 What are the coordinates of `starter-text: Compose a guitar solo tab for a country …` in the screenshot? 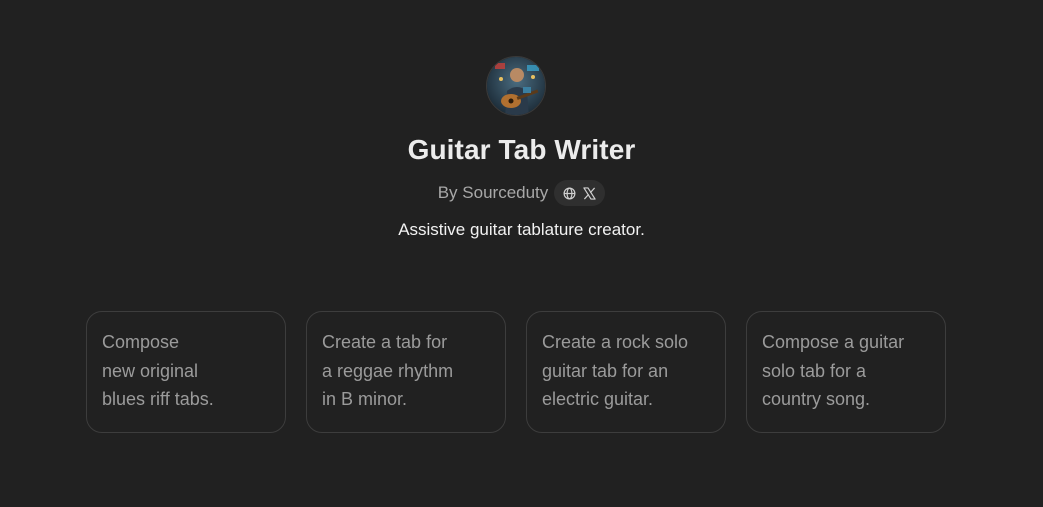 It's located at (833, 370).